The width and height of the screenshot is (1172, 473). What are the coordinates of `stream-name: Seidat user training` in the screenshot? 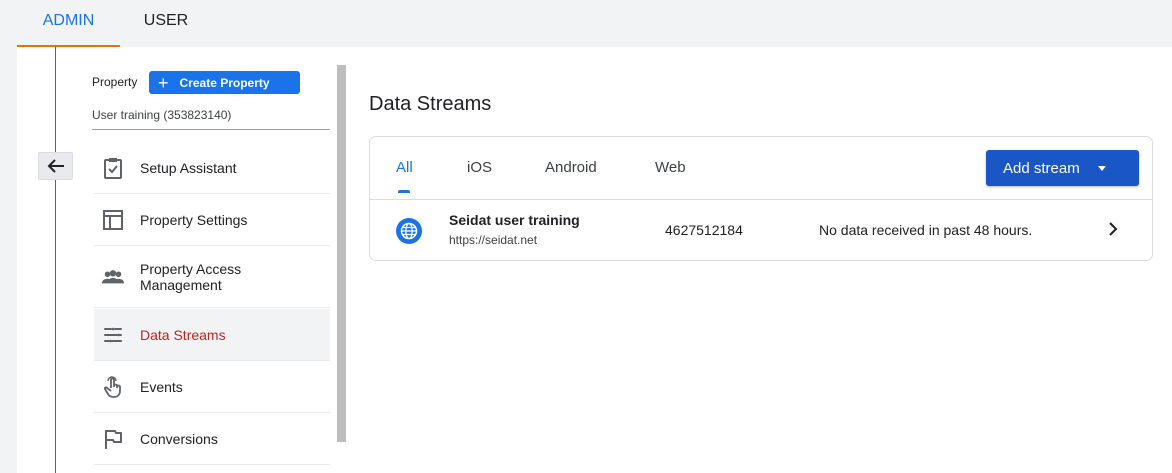 It's located at (514, 220).